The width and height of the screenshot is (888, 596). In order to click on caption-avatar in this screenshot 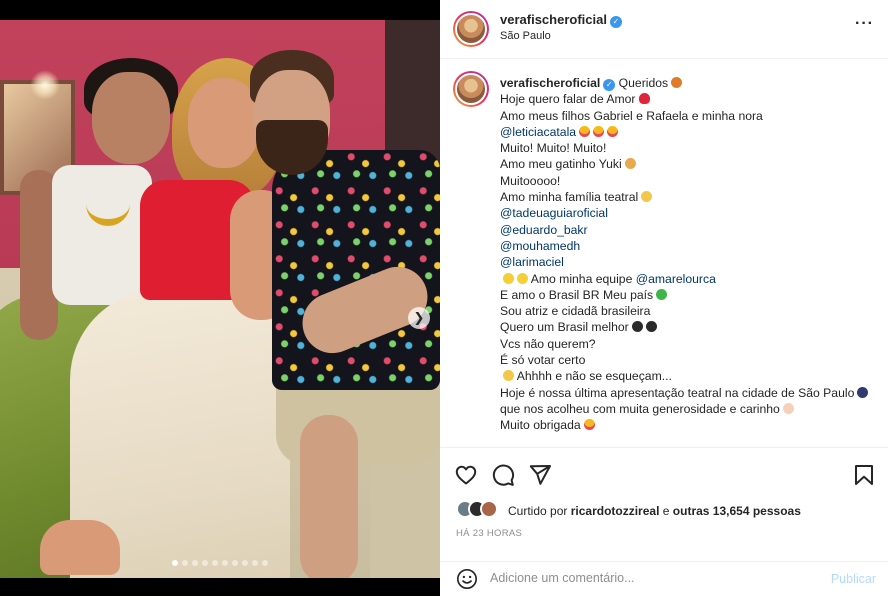, I will do `click(471, 89)`.